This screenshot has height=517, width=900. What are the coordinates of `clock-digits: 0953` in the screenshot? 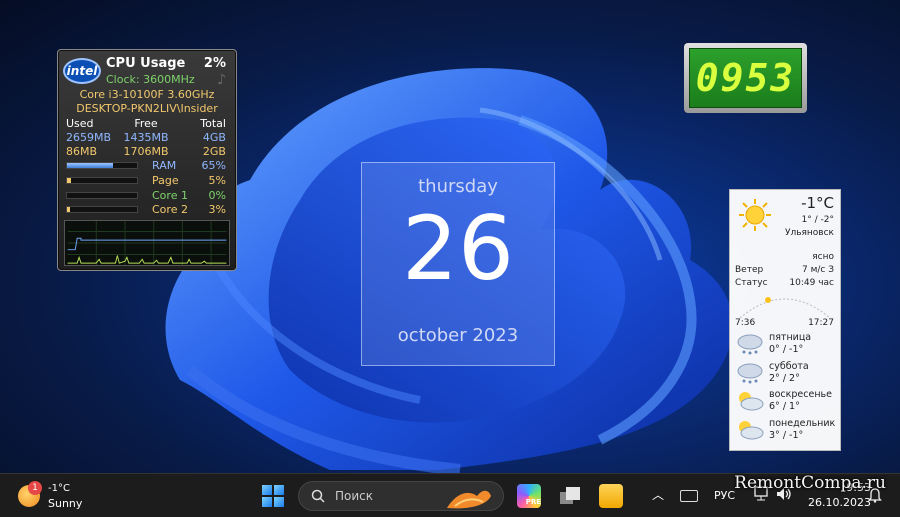 It's located at (745, 78).